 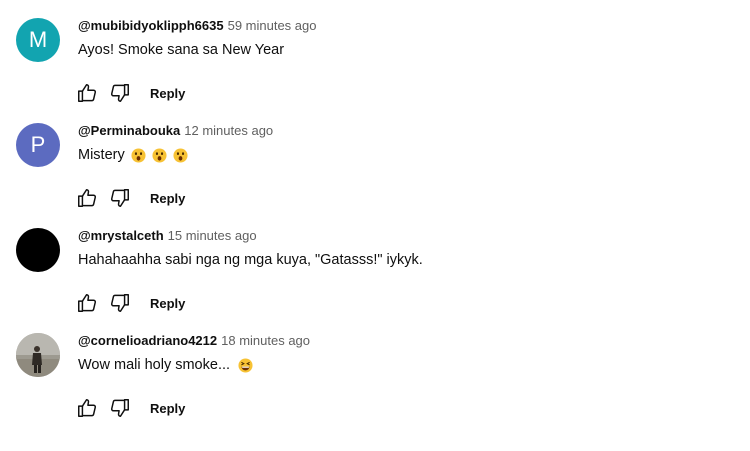 I want to click on comment-text: Ayos! Smoke sana sa New Year, so click(x=181, y=50).